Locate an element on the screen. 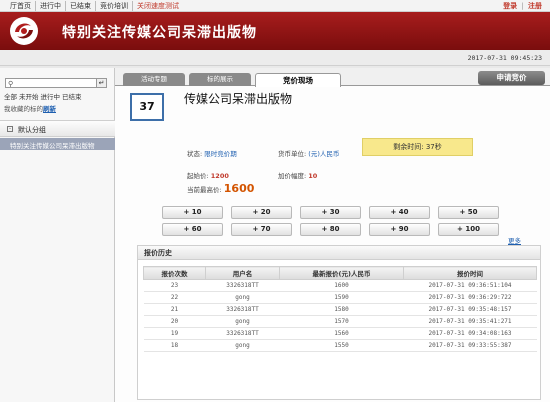 This screenshot has width=550, height=402. top-nav-links: 厅首页 进行中 已结束 竞价培训 关闭速度测试 is located at coordinates (94, 6).